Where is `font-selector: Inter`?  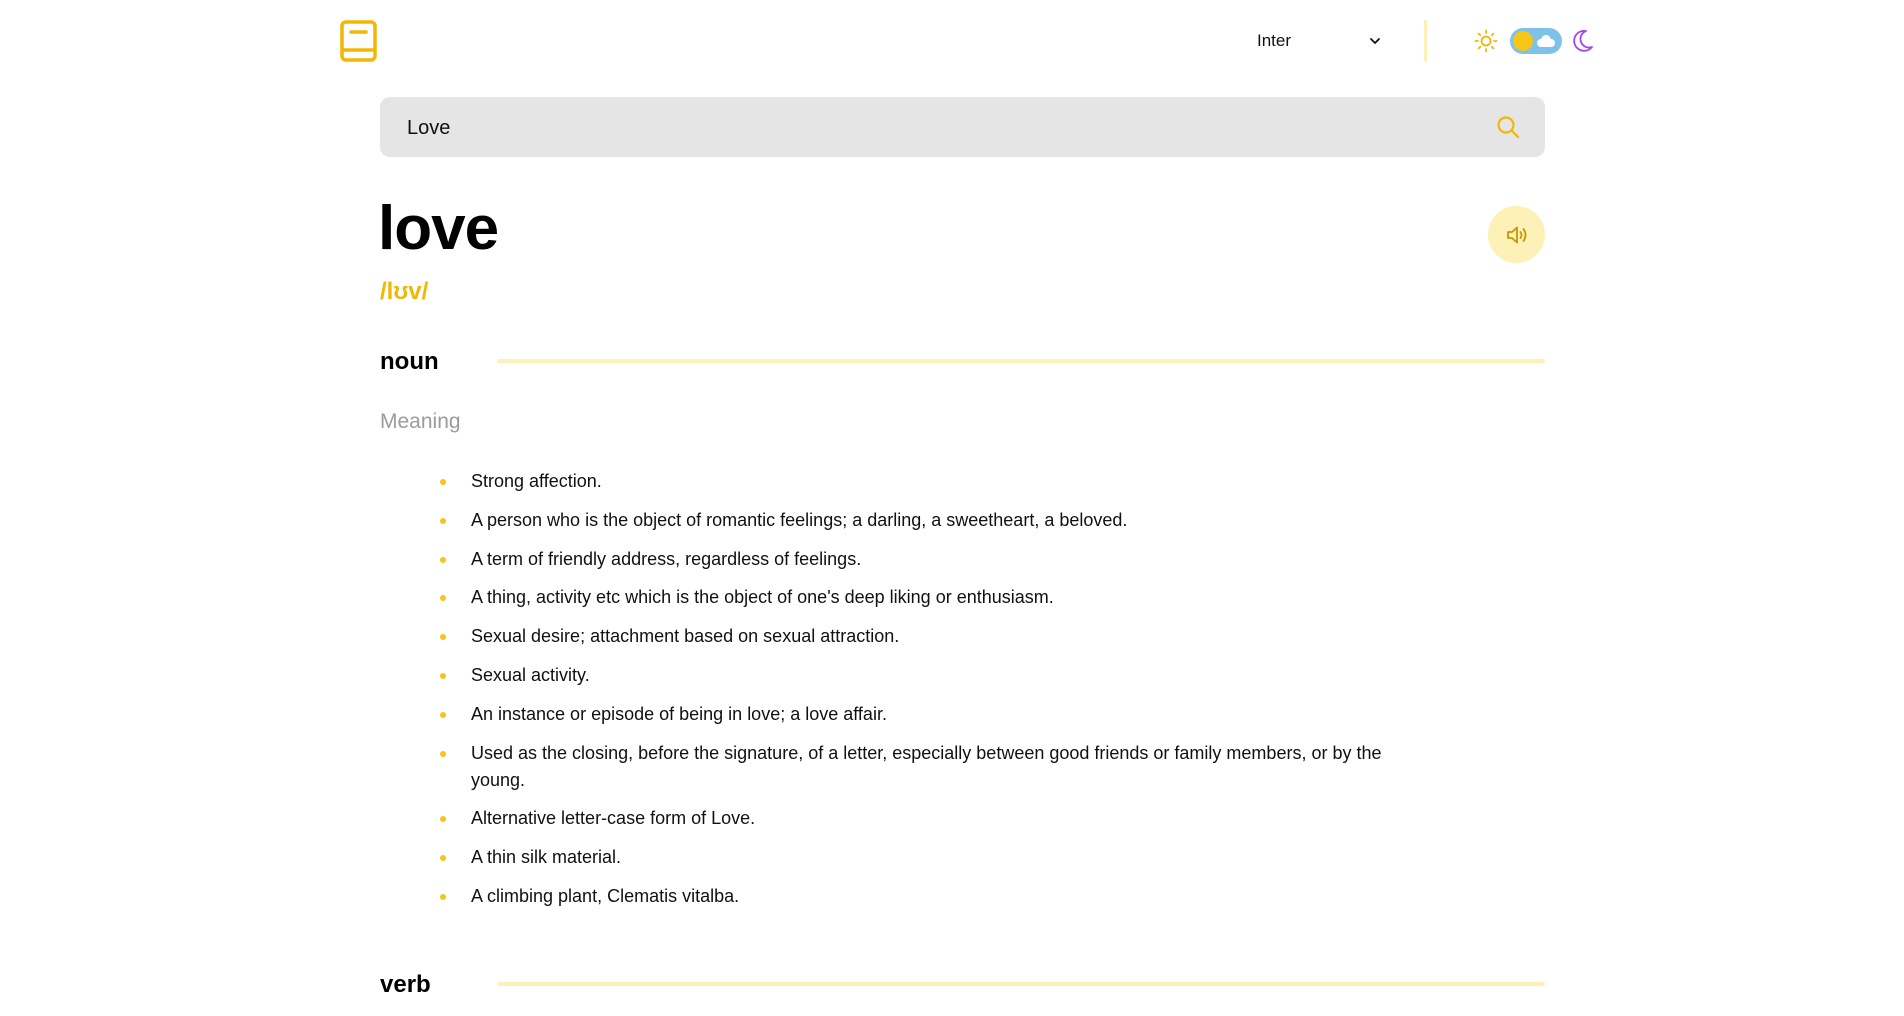
font-selector: Inter is located at coordinates (1319, 41).